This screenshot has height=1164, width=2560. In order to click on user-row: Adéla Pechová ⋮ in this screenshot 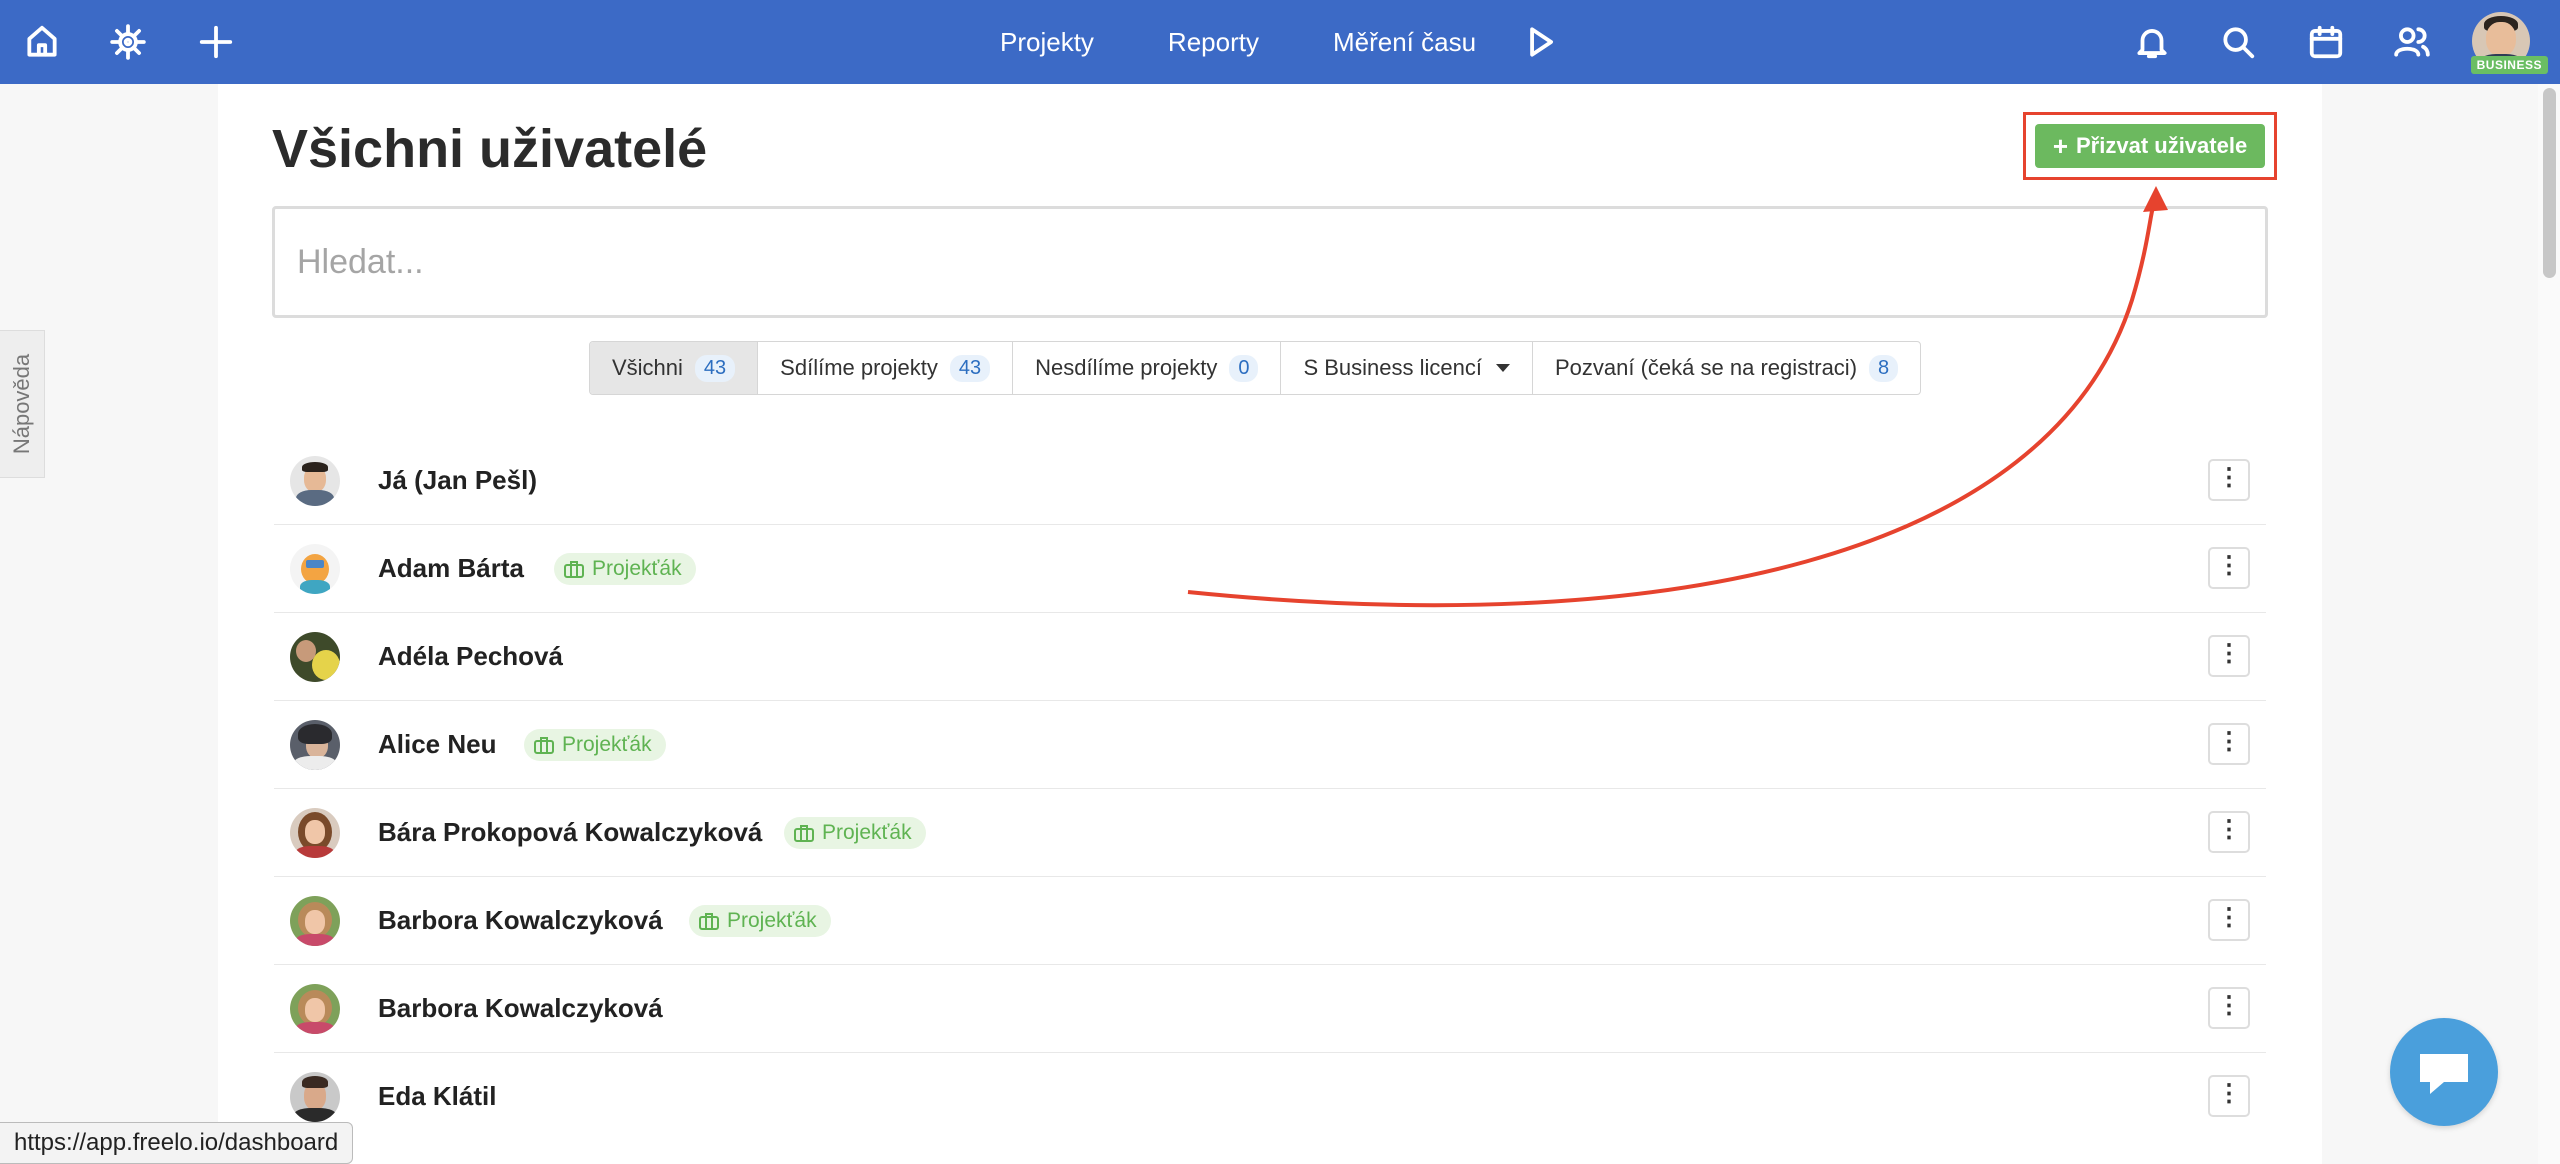, I will do `click(1270, 657)`.